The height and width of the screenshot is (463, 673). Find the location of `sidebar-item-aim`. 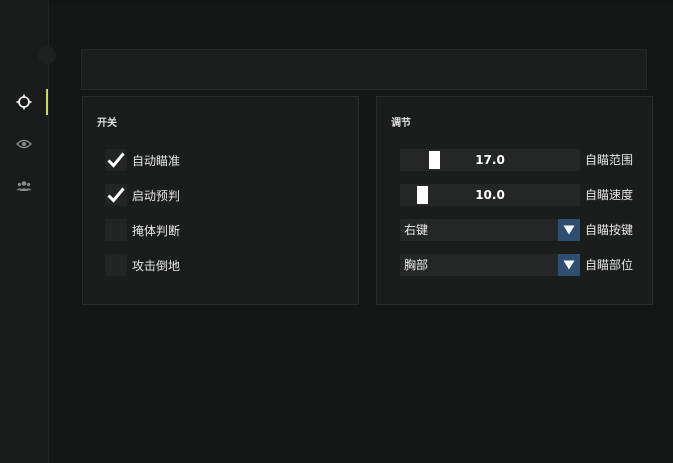

sidebar-item-aim is located at coordinates (24, 102).